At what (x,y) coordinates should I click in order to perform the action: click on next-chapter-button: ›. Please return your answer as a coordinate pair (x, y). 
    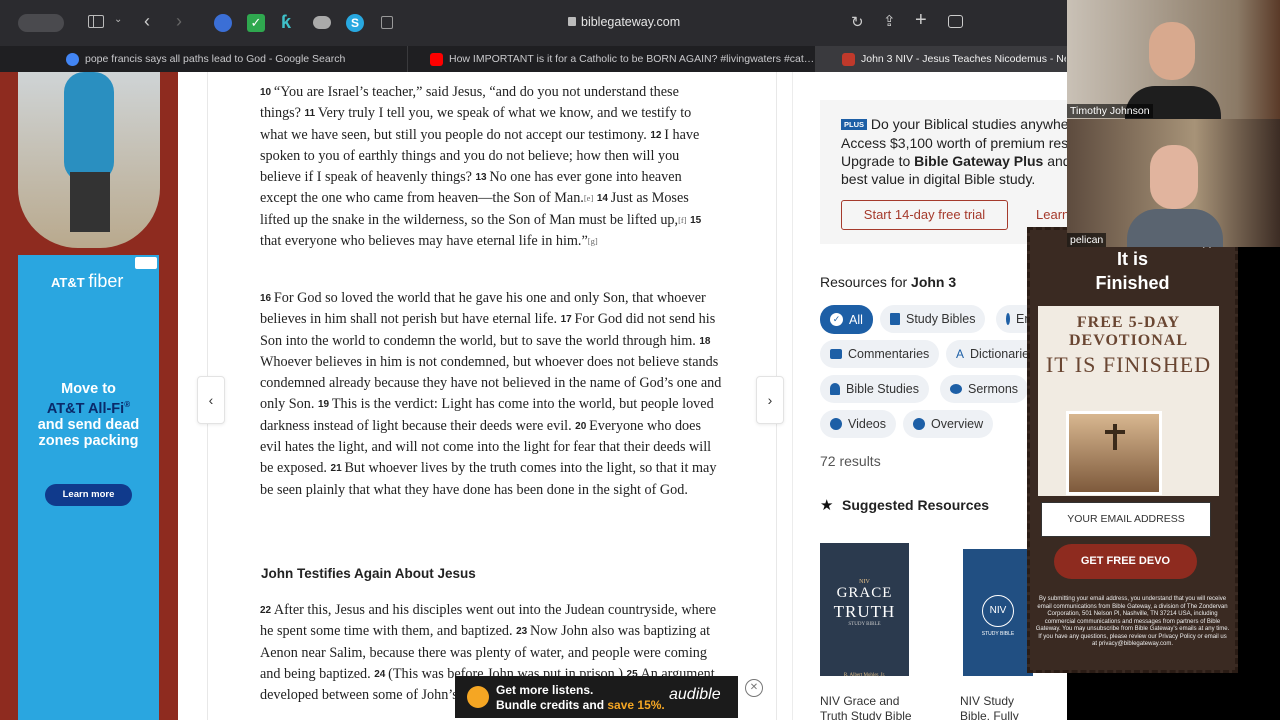
    Looking at the image, I should click on (770, 400).